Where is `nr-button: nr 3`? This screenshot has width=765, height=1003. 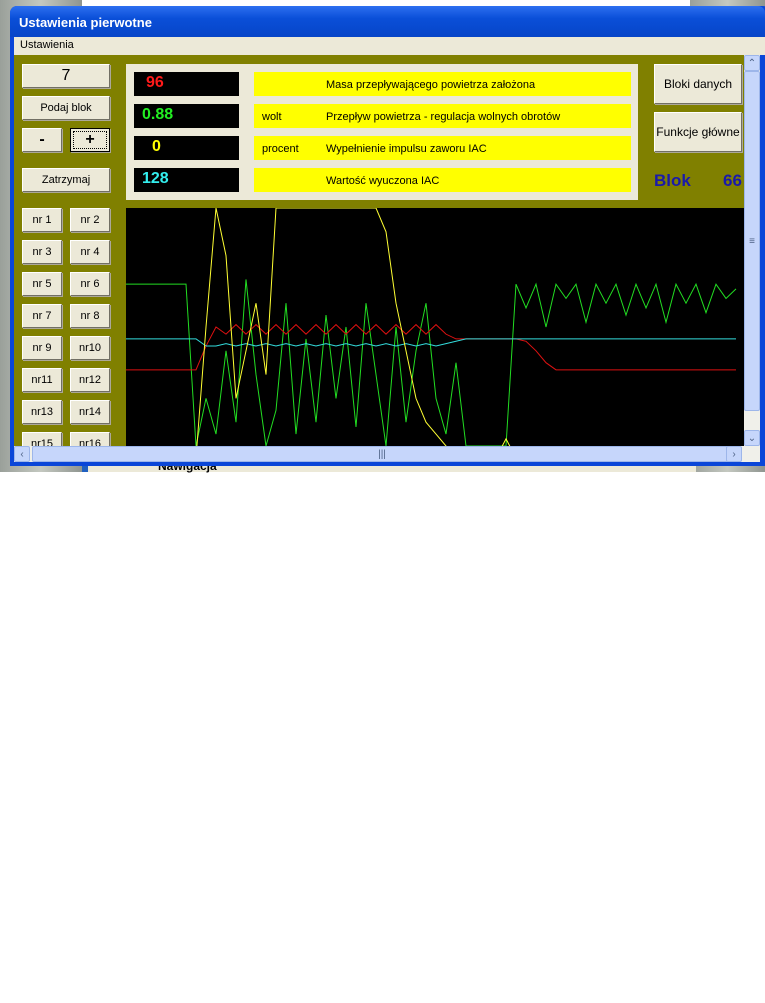 nr-button: nr 3 is located at coordinates (42, 252).